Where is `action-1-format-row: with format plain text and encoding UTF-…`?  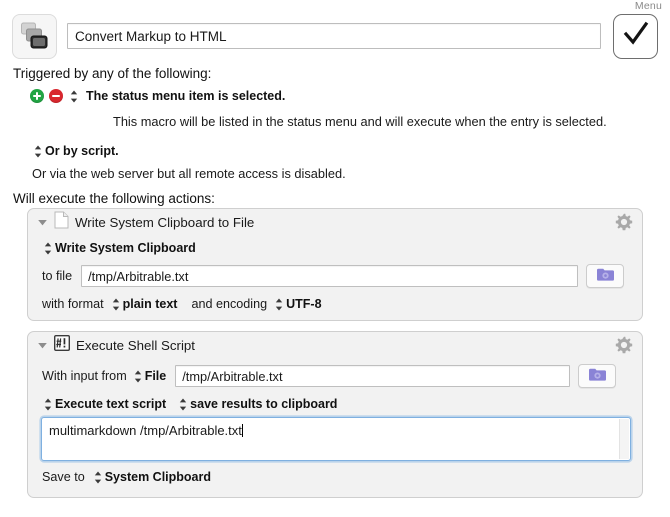
action-1-format-row: with format plain text and encoding UTF-… is located at coordinates (335, 304).